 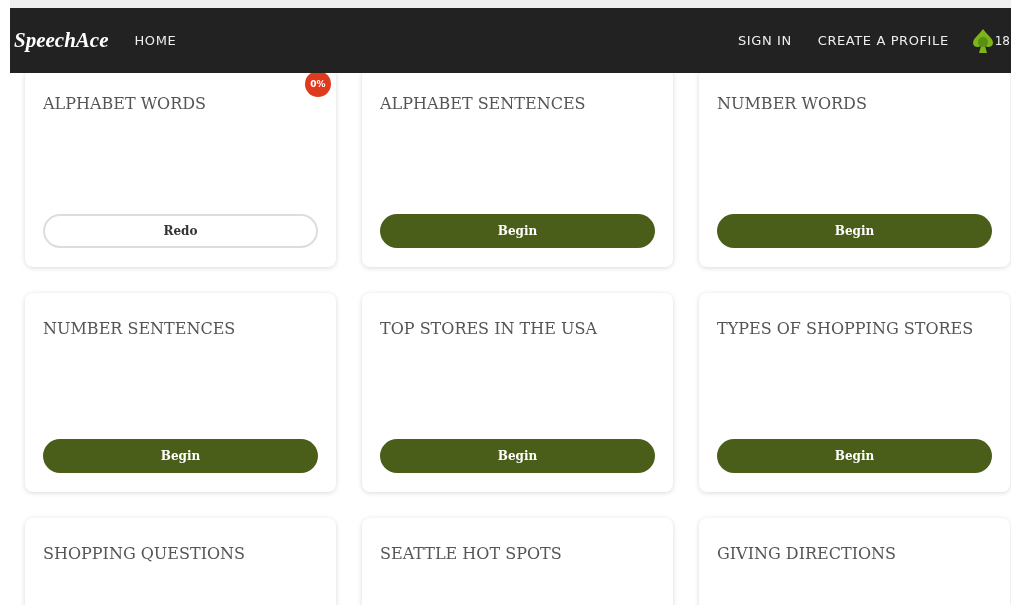 What do you see at coordinates (1002, 40) in the screenshot?
I see `points-count: 18` at bounding box center [1002, 40].